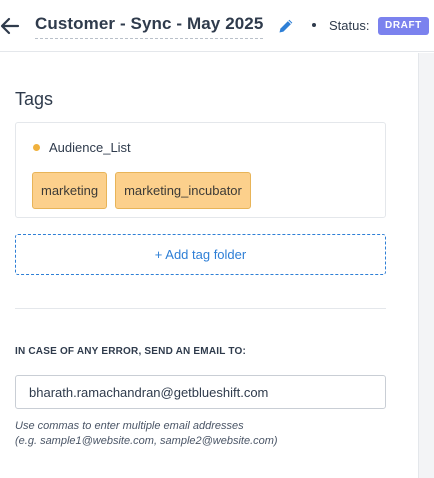  Describe the element at coordinates (314, 25) in the screenshot. I see `separator-dot` at that location.